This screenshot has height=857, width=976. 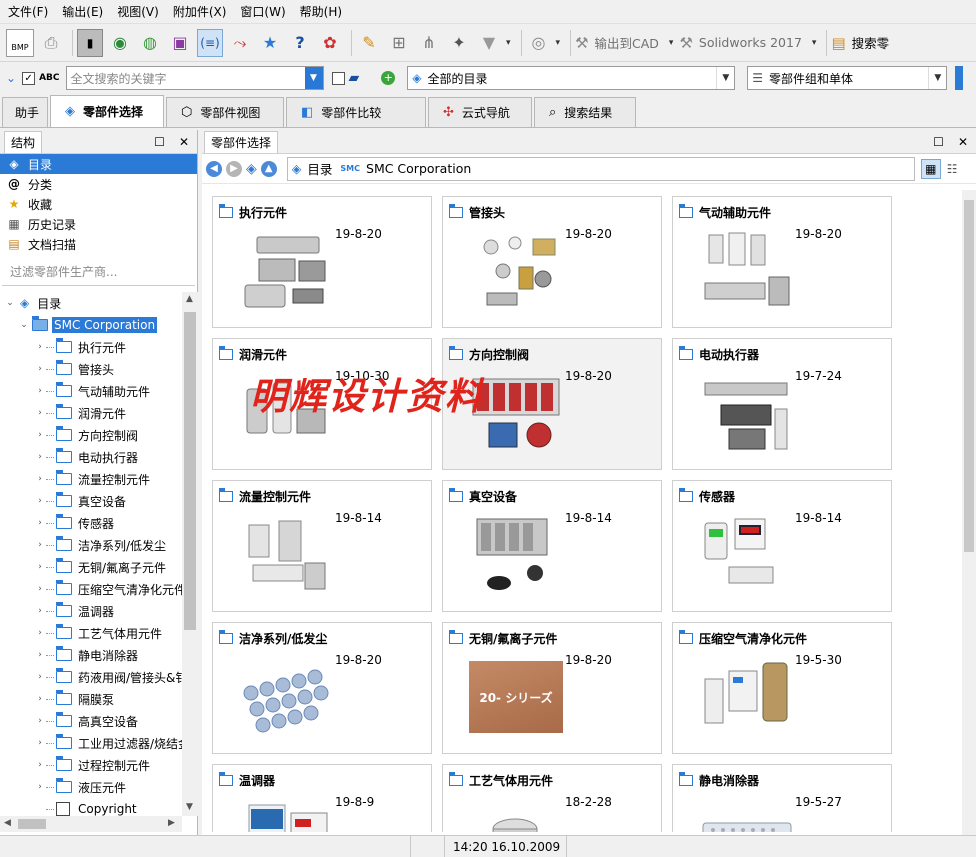 I want to click on tree-horizontal-scrollbar: ◀ ▶, so click(x=91, y=824).